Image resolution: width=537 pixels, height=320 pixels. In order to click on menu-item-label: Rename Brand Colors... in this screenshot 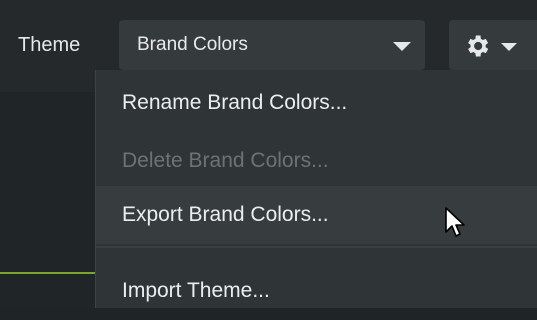, I will do `click(235, 102)`.